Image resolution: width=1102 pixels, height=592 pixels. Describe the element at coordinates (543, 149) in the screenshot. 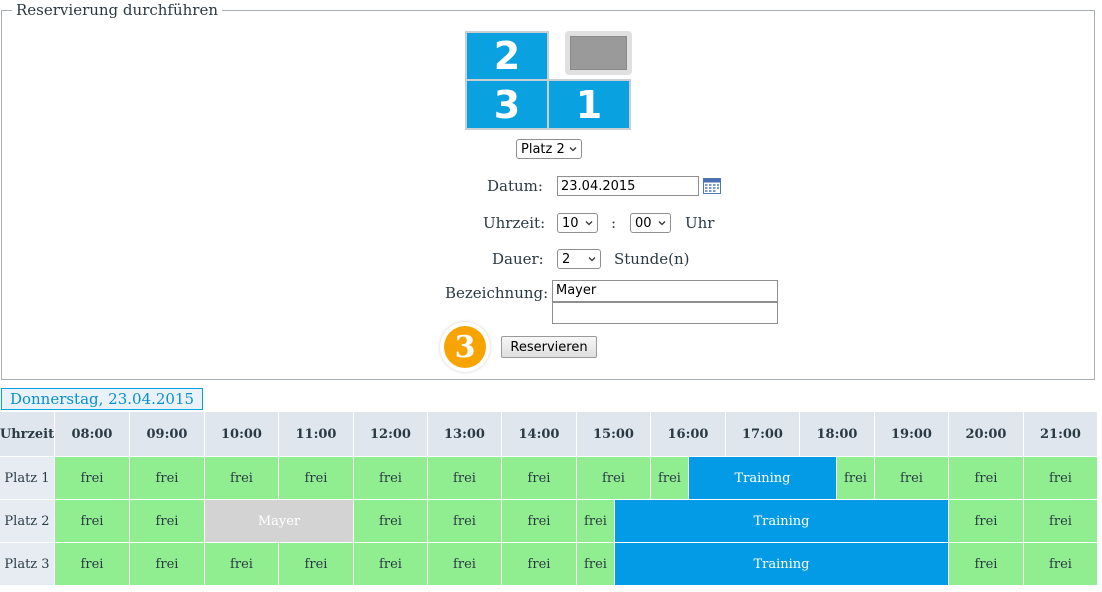

I see `court-select-value: Platz 2` at that location.